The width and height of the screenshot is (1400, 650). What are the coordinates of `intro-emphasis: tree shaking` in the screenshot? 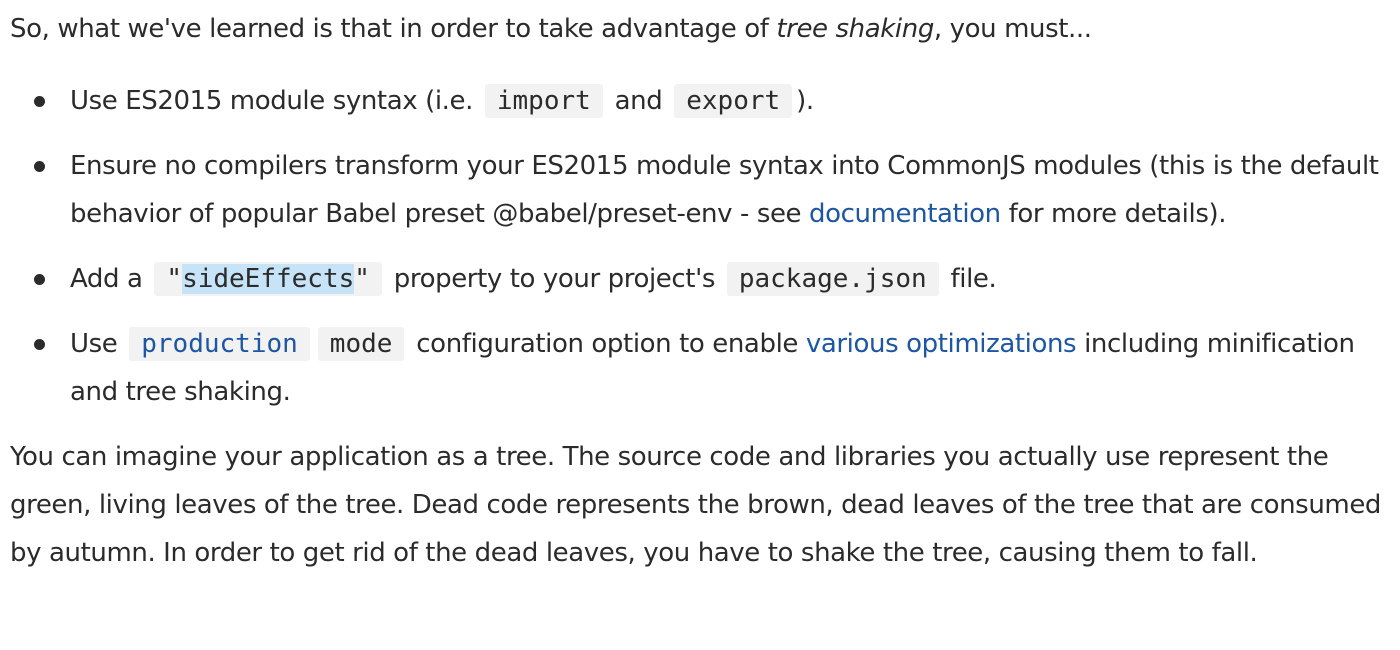 It's located at (855, 29).